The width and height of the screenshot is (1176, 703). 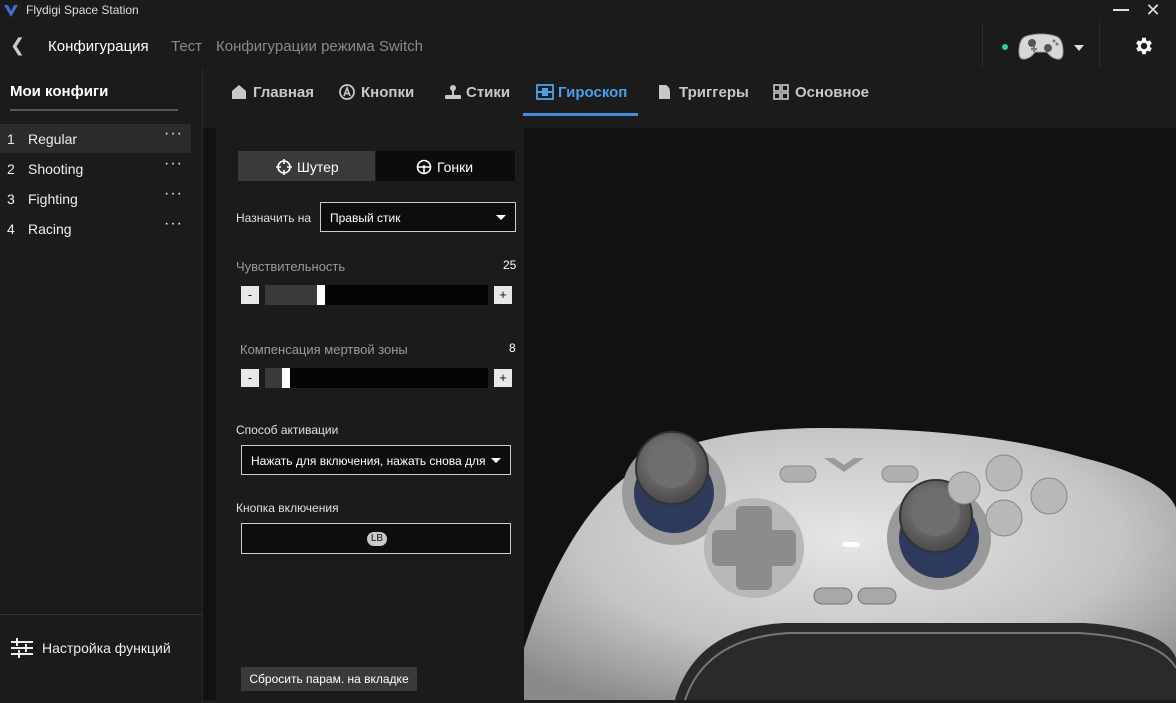 I want to click on config-item-fighting: 3 Fighting ···, so click(x=95, y=198).